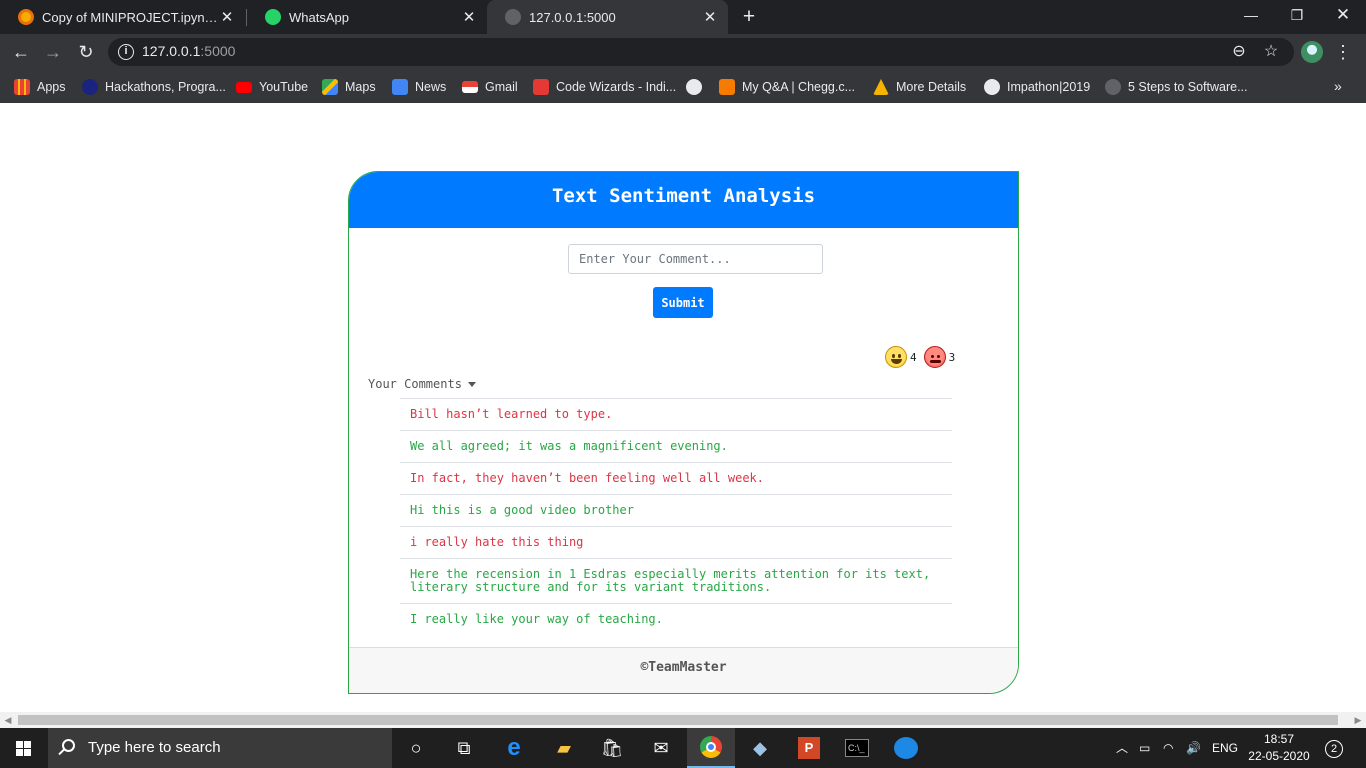  Describe the element at coordinates (514, 748) in the screenshot. I see `edge-icon: e` at that location.